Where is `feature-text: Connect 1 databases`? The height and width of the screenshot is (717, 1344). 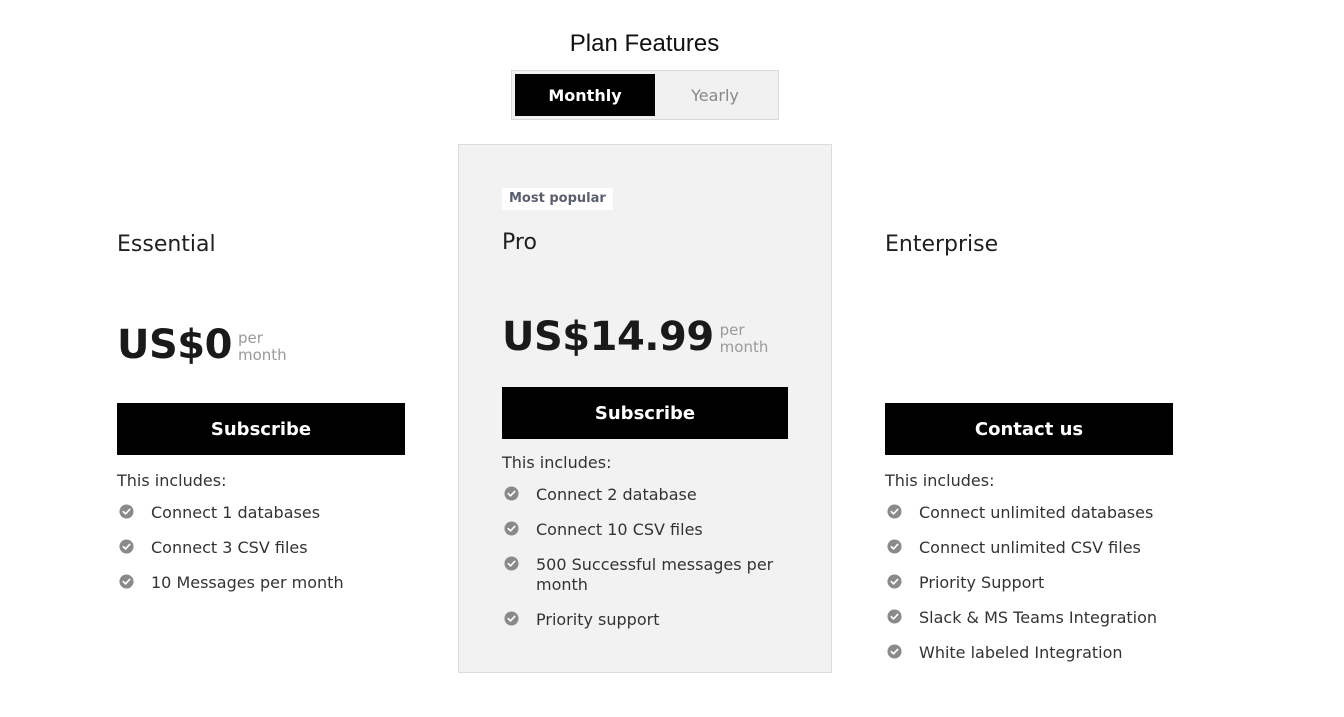
feature-text: Connect 1 databases is located at coordinates (236, 512).